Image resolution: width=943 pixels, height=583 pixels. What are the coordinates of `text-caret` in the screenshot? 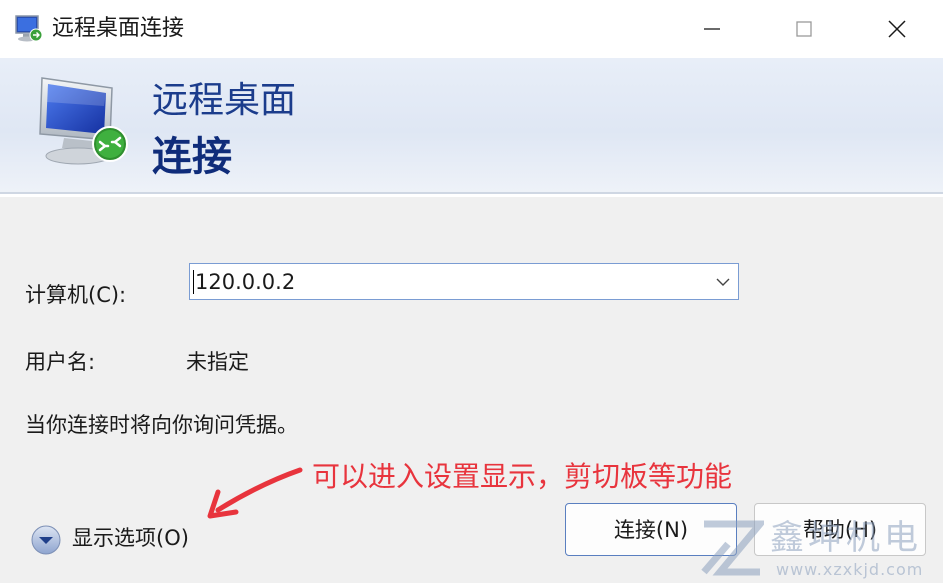 It's located at (193, 282).